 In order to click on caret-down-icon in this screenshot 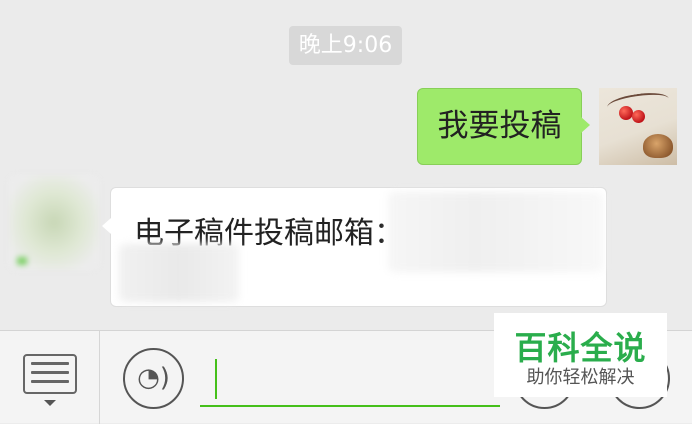, I will do `click(50, 403)`.